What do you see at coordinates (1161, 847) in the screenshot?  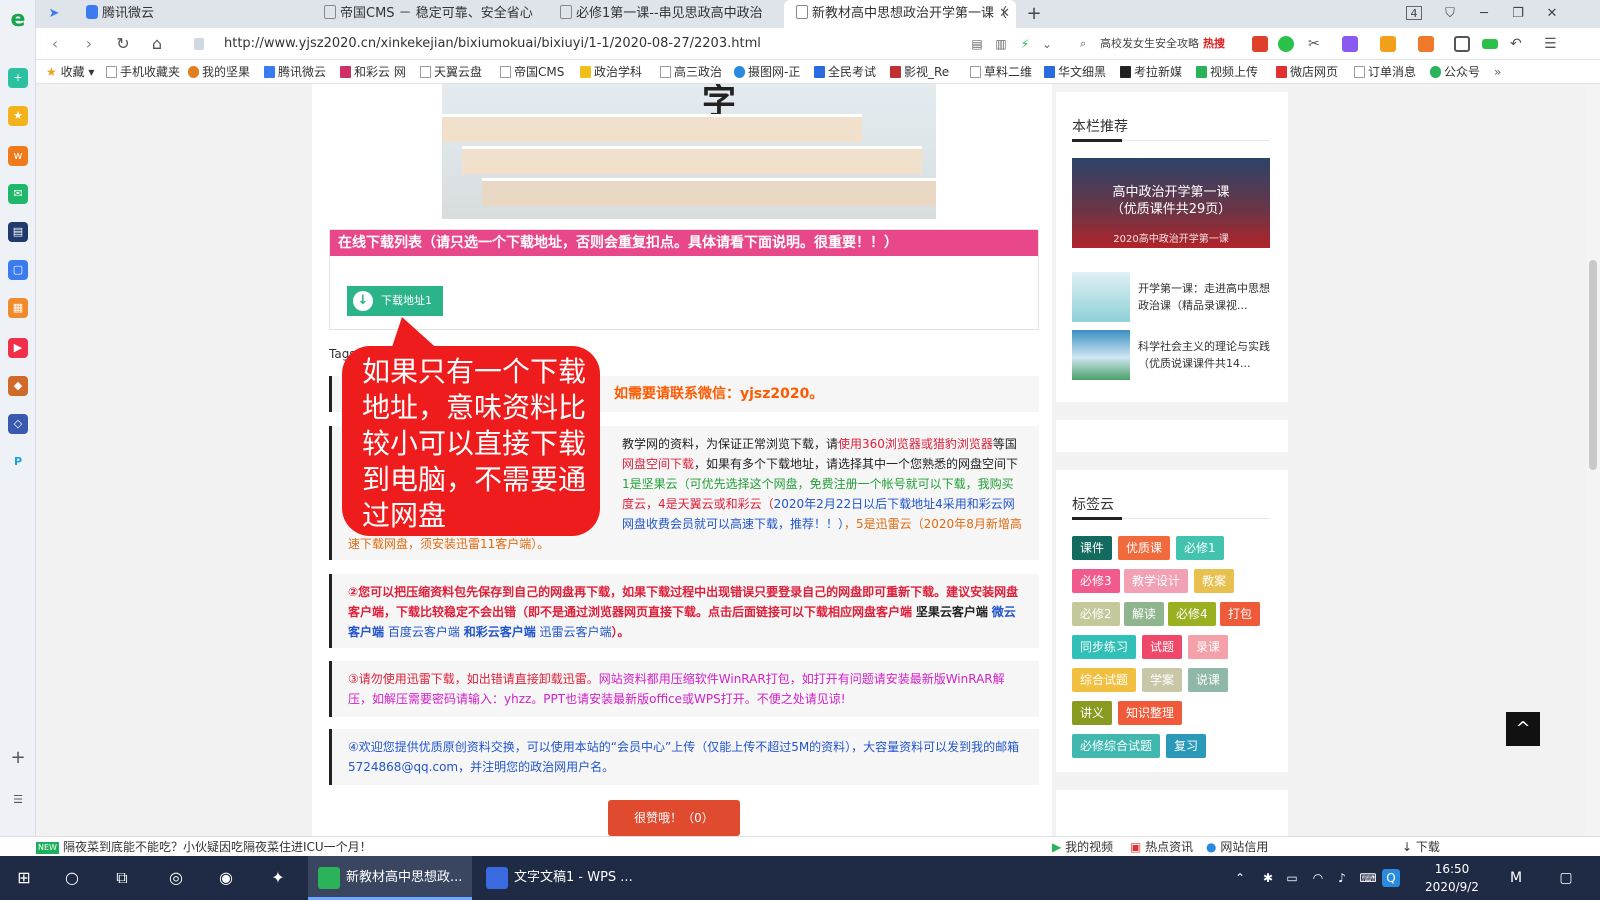 I see `hot-news-button: ▣ 热点资讯` at bounding box center [1161, 847].